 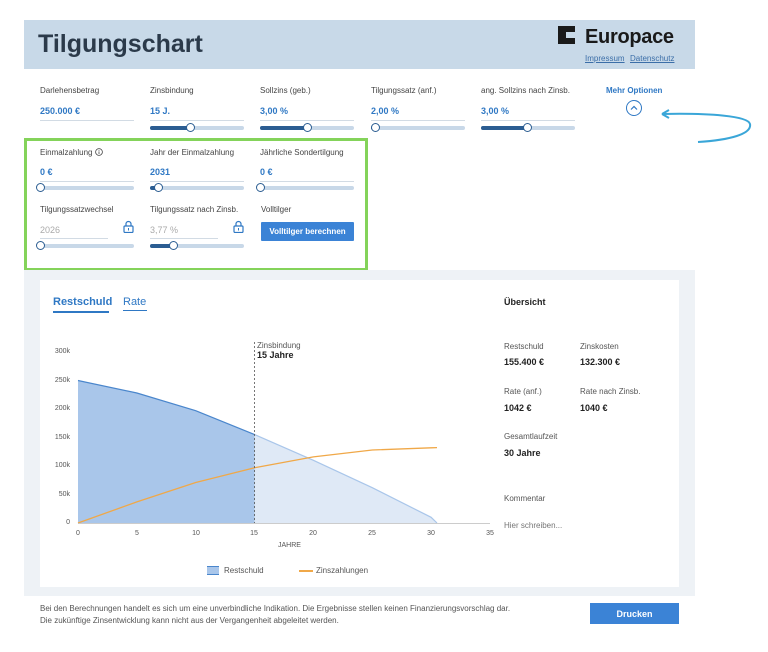 What do you see at coordinates (244, 570) in the screenshot?
I see `legend-restschuld: Restschuld` at bounding box center [244, 570].